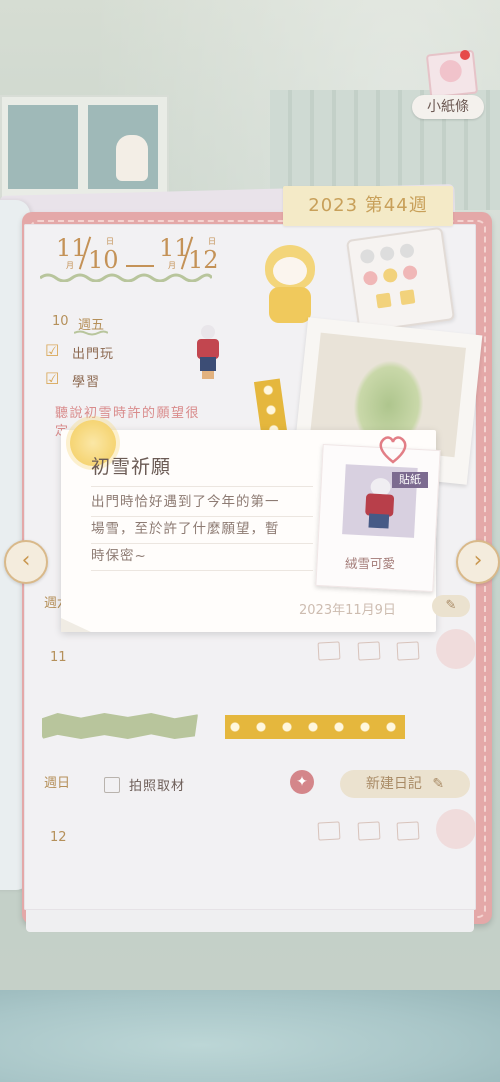 Image resolution: width=500 pixels, height=1082 pixels. Describe the element at coordinates (58, 657) in the screenshot. I see `day-date: 11` at that location.